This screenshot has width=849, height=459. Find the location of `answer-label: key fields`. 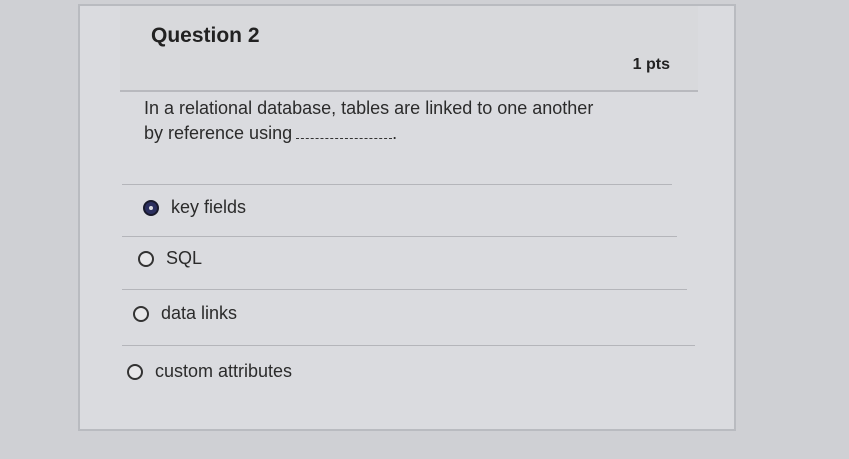

answer-label: key fields is located at coordinates (209, 207).